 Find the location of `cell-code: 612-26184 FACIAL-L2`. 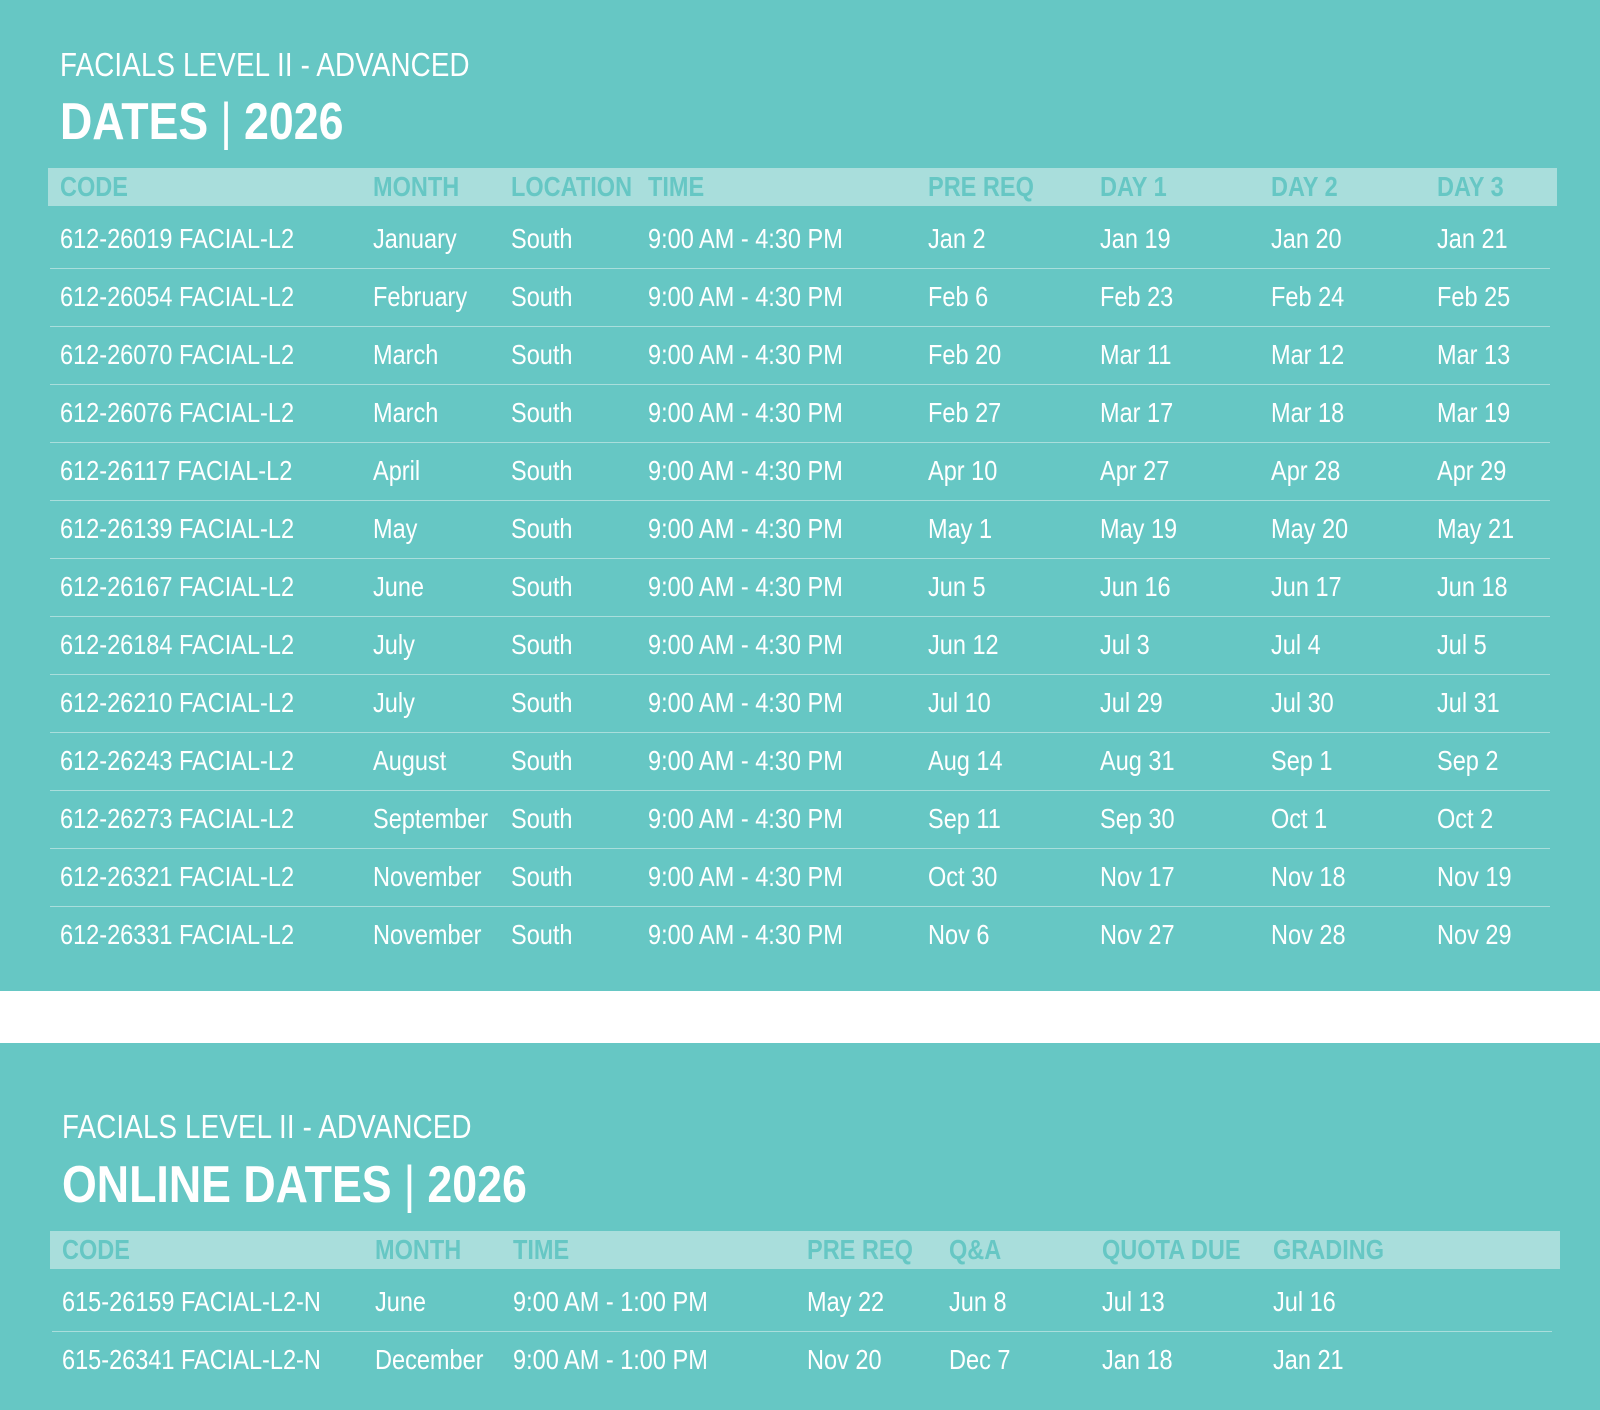

cell-code: 612-26184 FACIAL-L2 is located at coordinates (177, 644).